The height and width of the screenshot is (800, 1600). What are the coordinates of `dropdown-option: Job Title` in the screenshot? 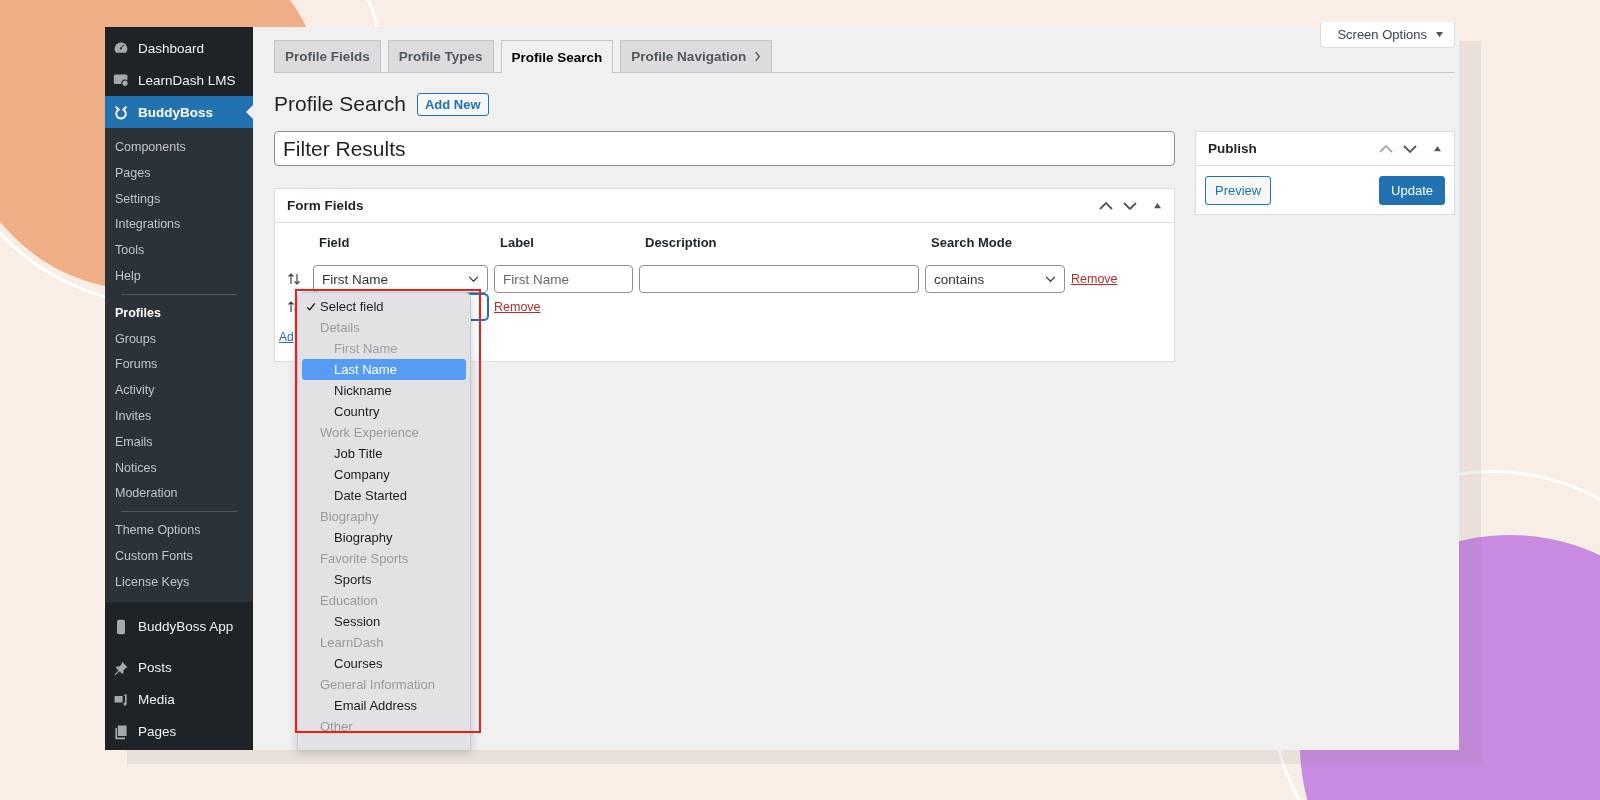 It's located at (384, 453).